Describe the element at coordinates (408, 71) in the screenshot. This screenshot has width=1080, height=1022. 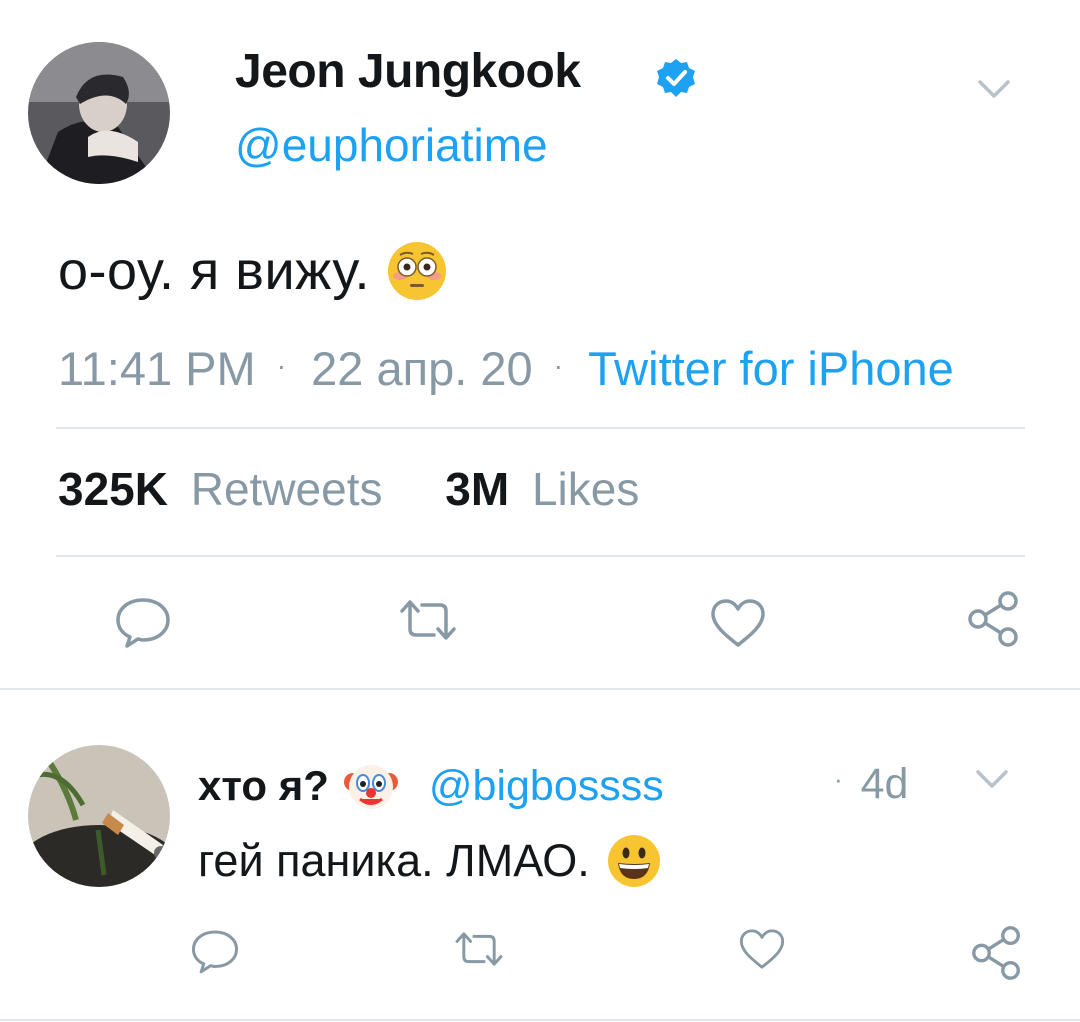
I see `author-name: Jeon Jungkook` at that location.